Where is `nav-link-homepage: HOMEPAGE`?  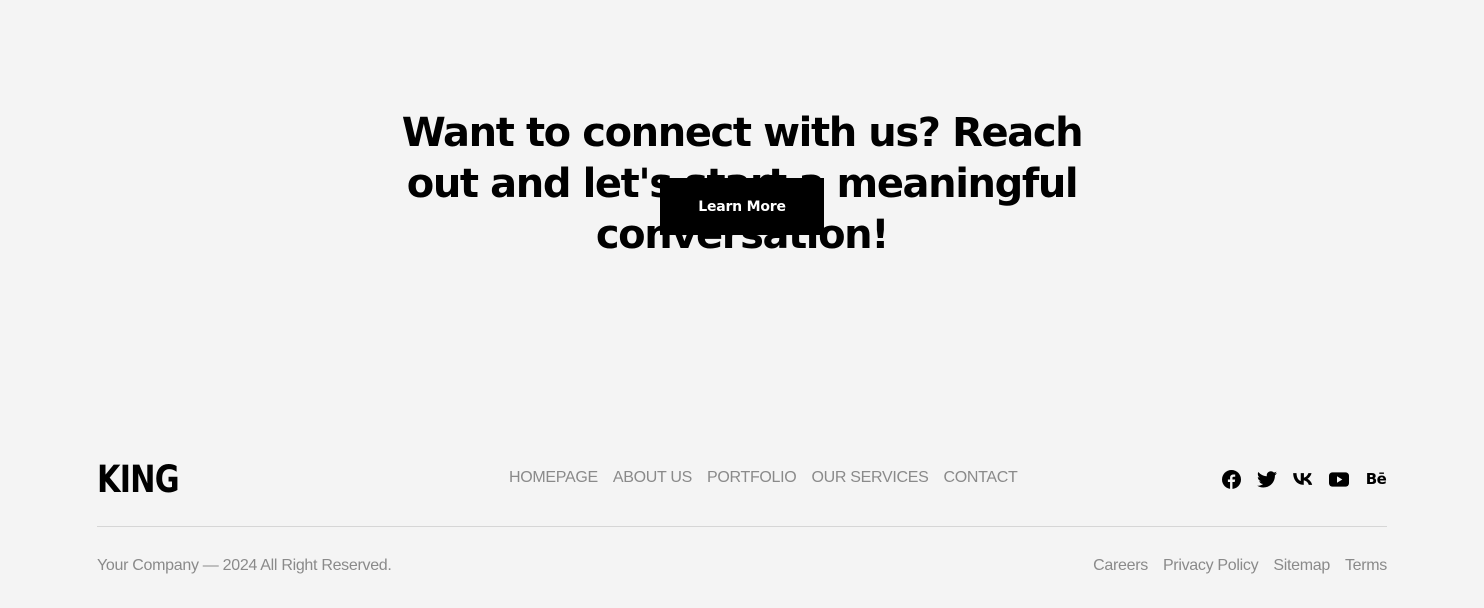 nav-link-homepage: HOMEPAGE is located at coordinates (553, 478).